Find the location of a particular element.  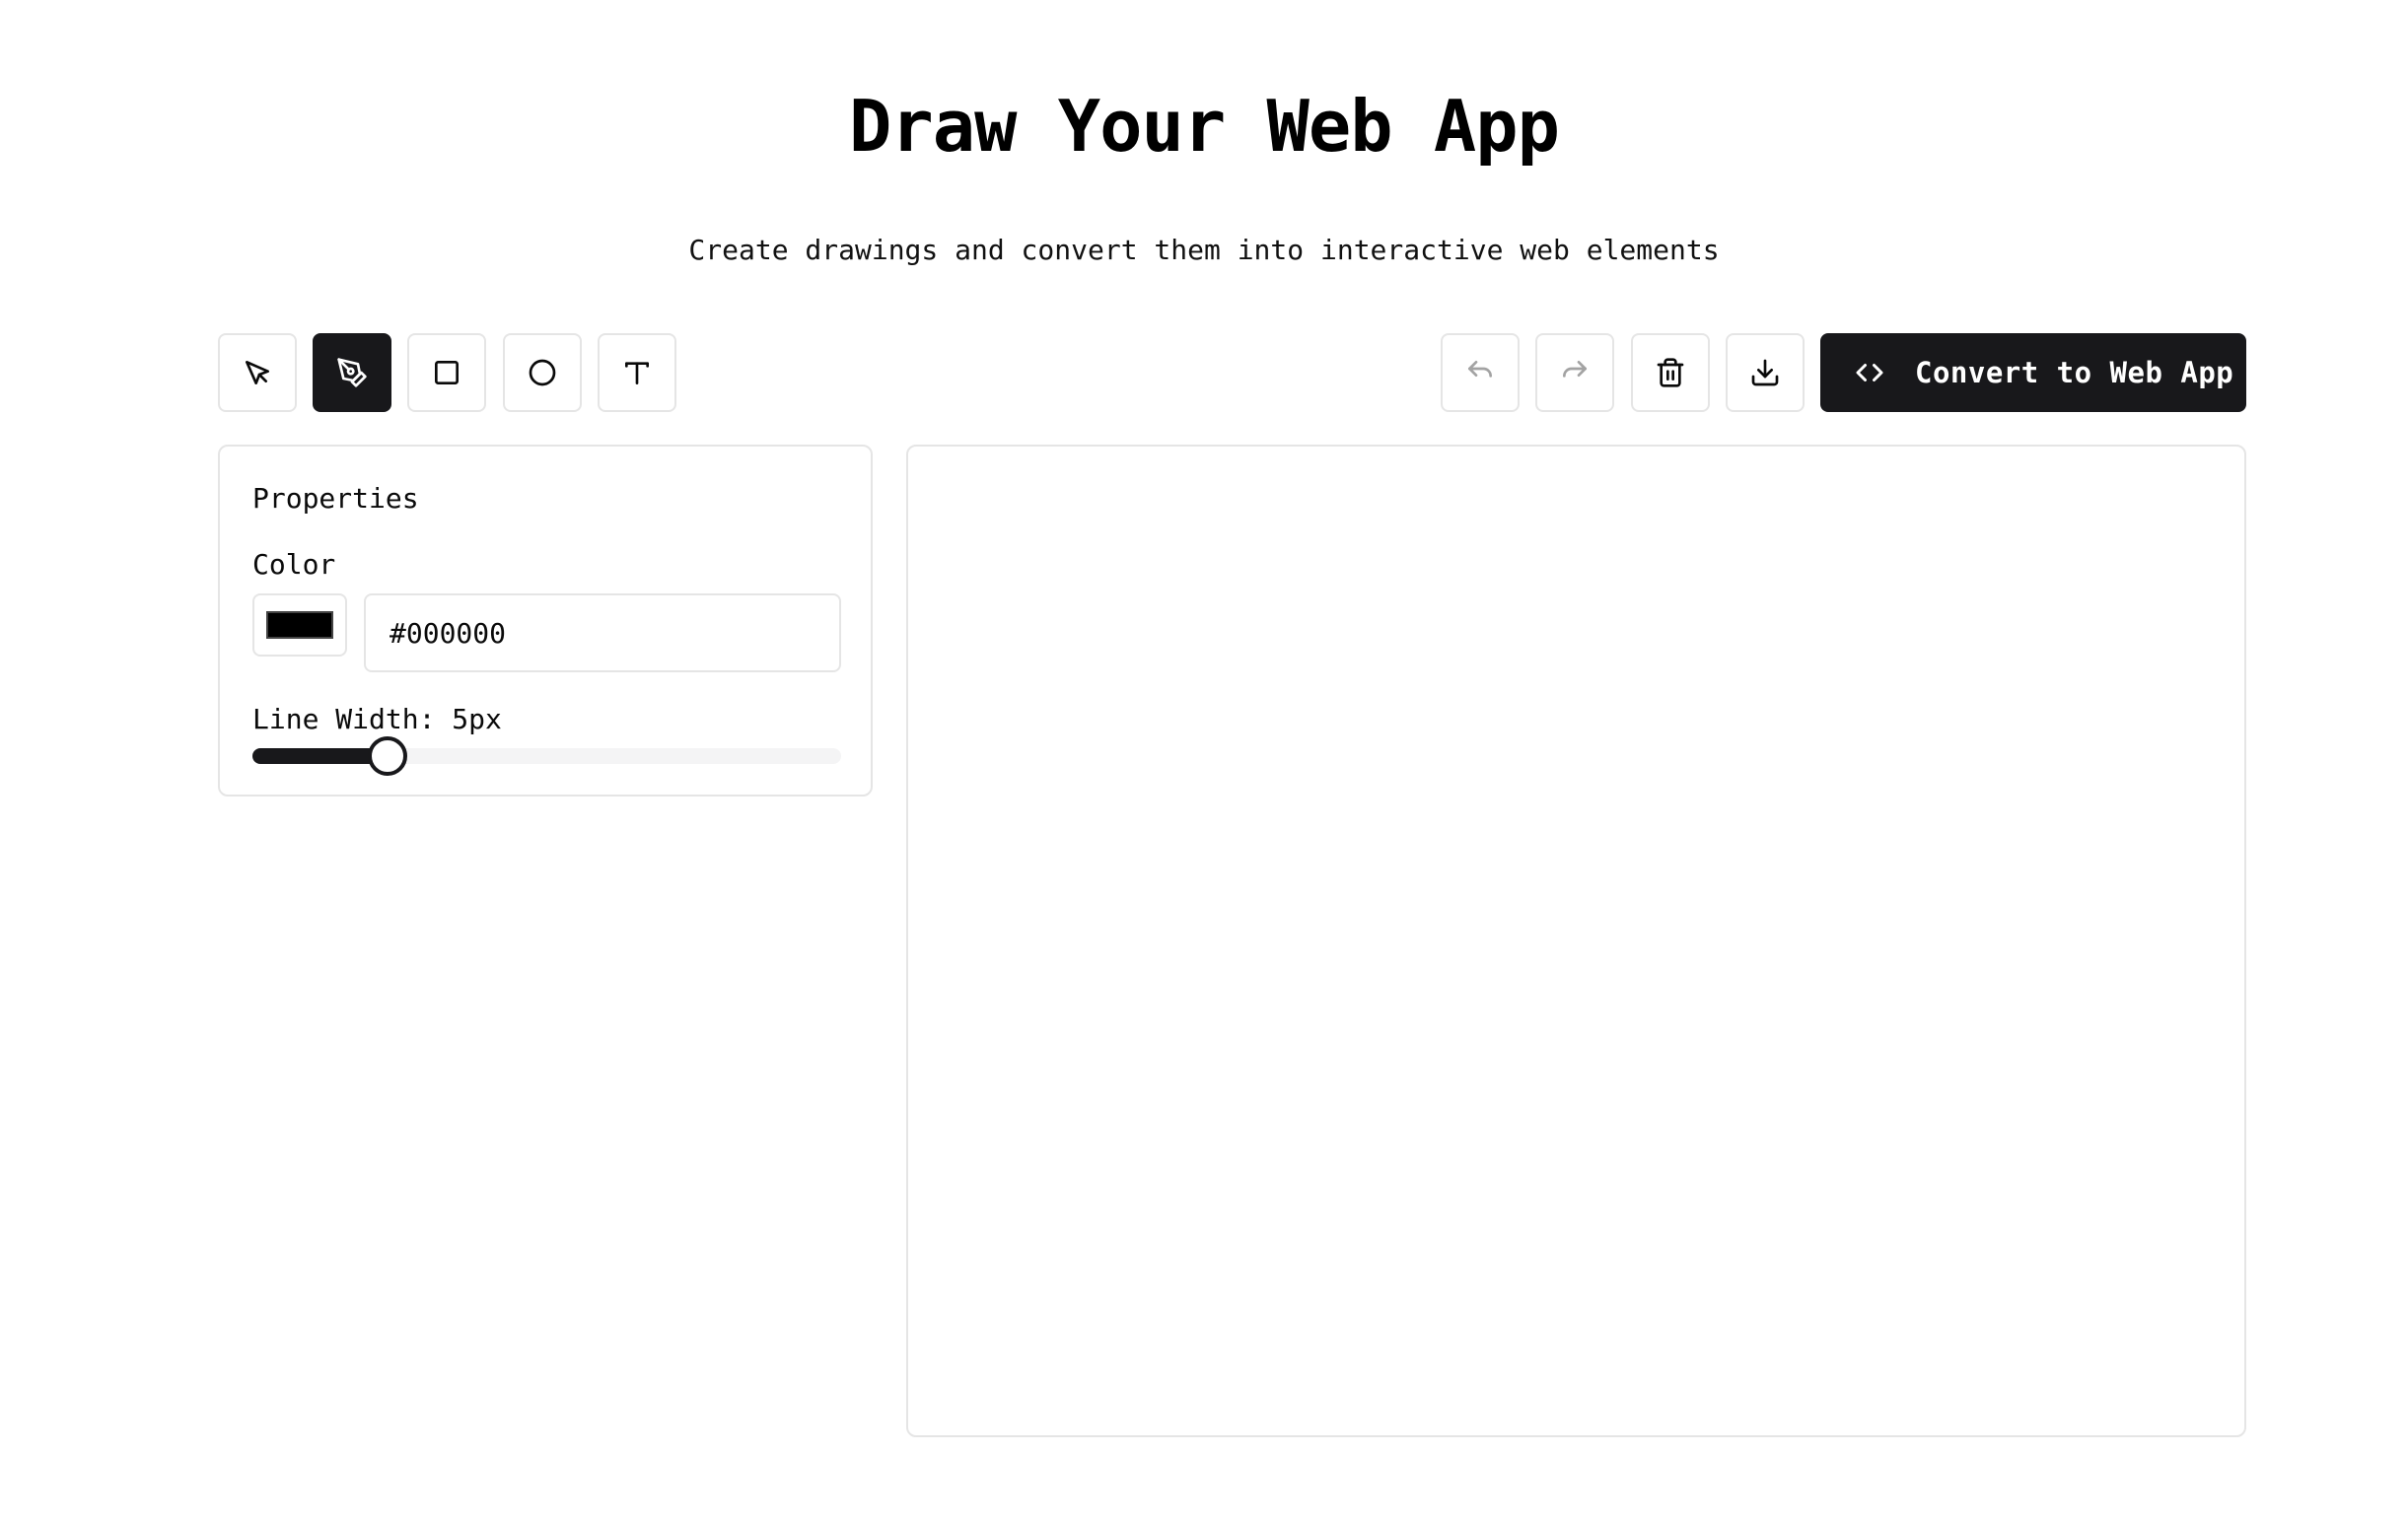

properties-panel: Properties Color Line Width: 5px is located at coordinates (545, 621).